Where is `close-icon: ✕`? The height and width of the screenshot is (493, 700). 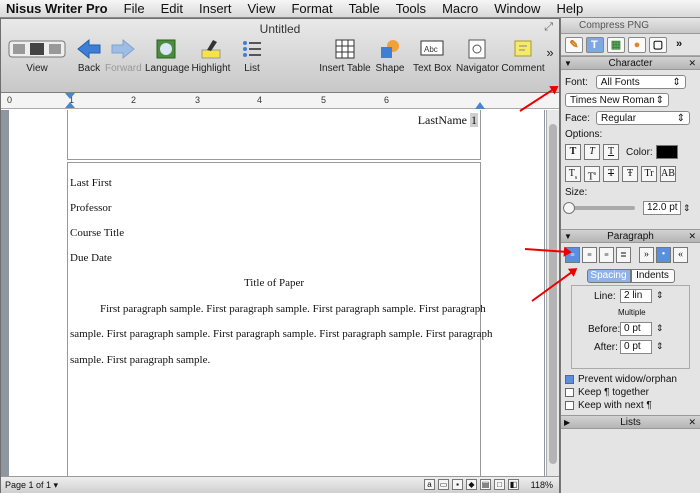
close-icon: ✕ is located at coordinates (692, 63).